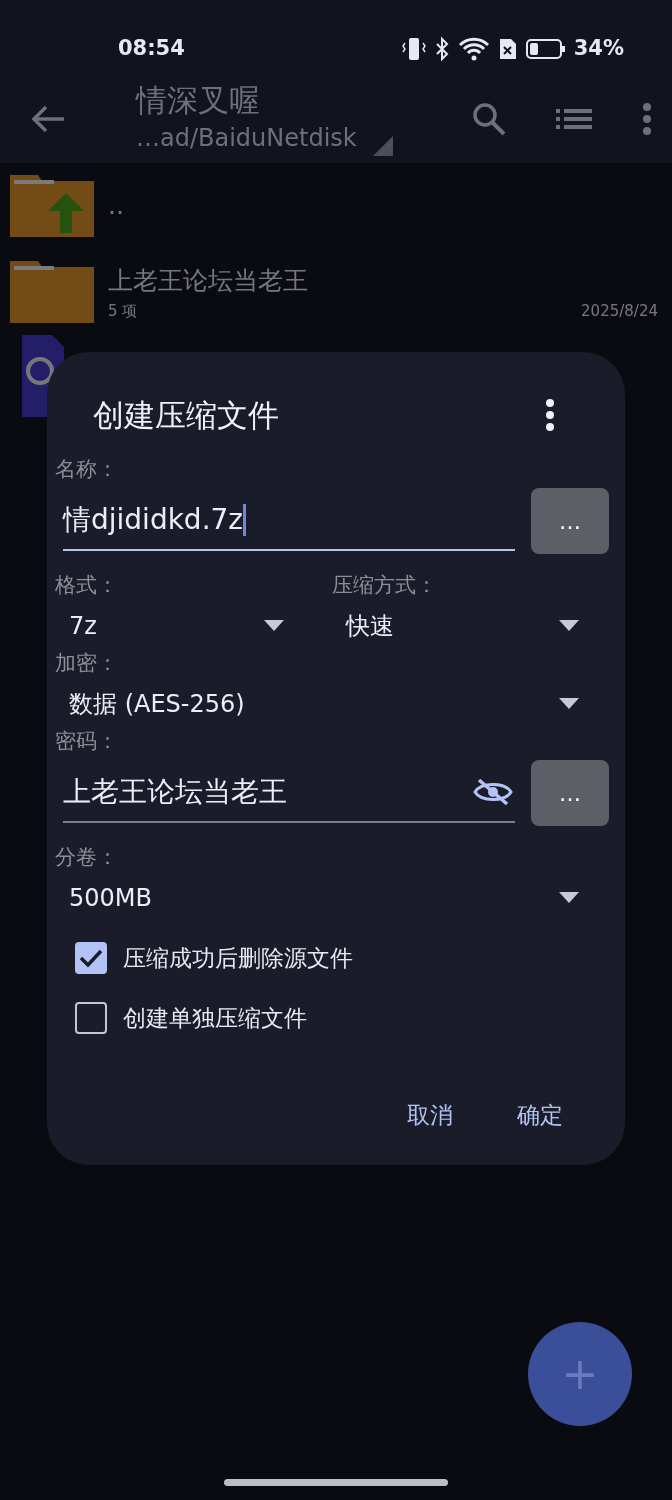  What do you see at coordinates (598, 48) in the screenshot?
I see `battery-text: 34%` at bounding box center [598, 48].